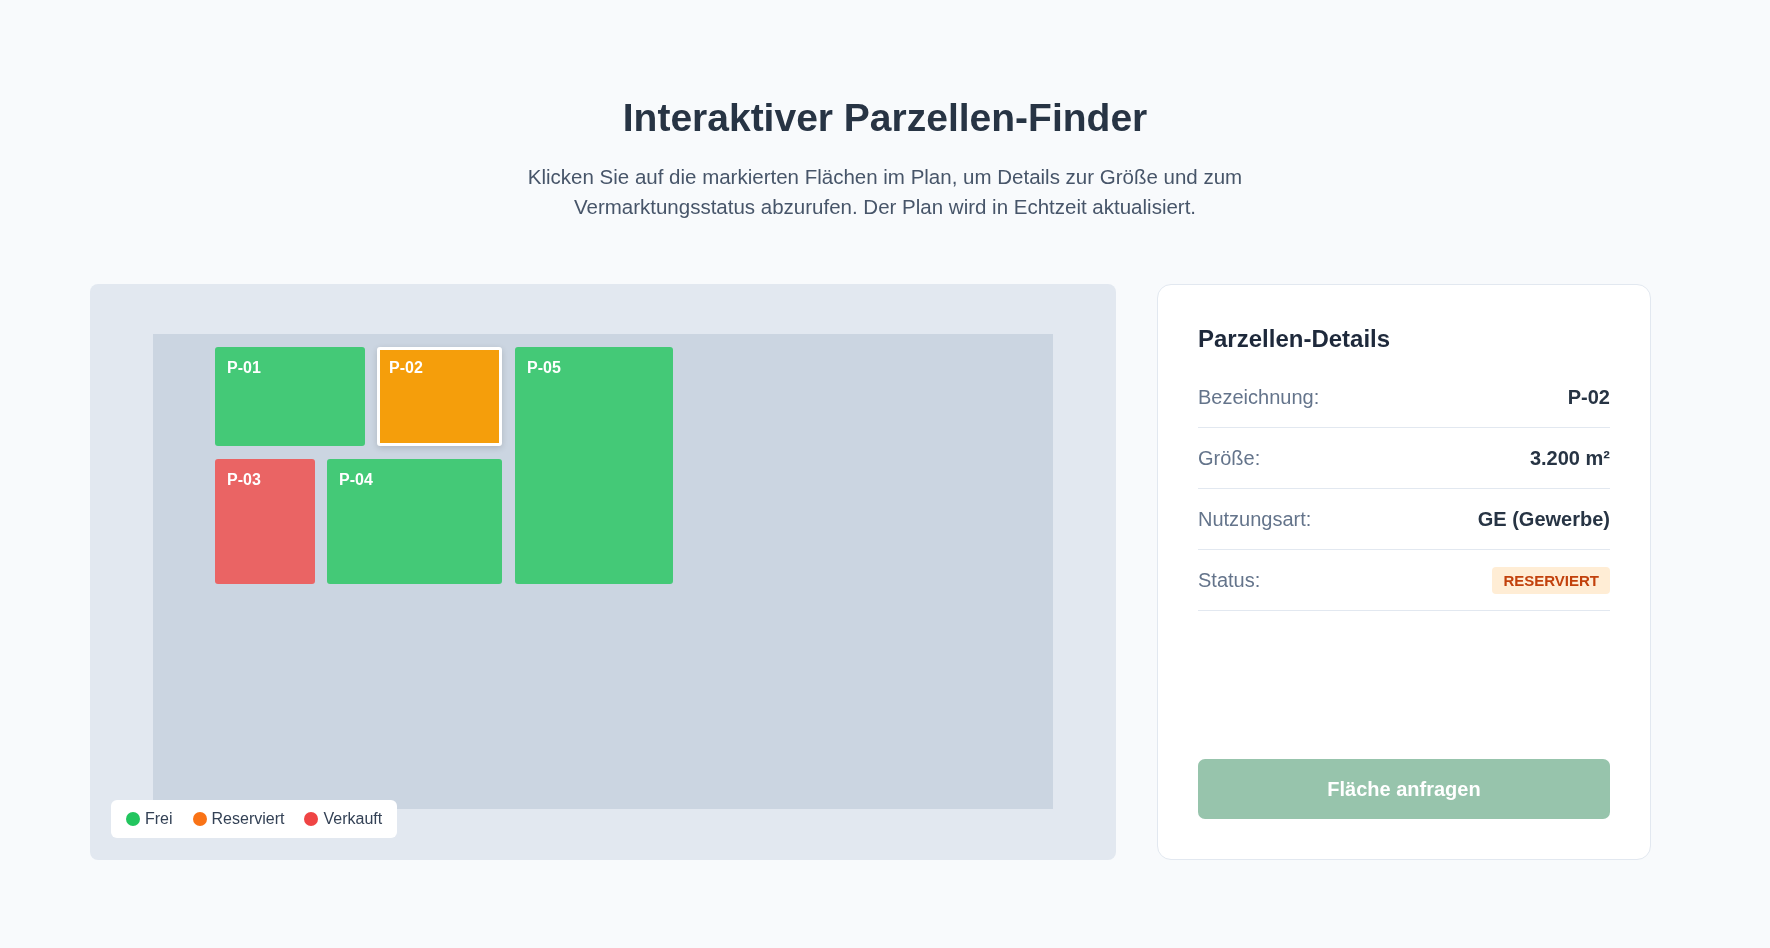 This screenshot has width=1770, height=948. What do you see at coordinates (1259, 397) in the screenshot?
I see `detail-label: Bezeichnung:` at bounding box center [1259, 397].